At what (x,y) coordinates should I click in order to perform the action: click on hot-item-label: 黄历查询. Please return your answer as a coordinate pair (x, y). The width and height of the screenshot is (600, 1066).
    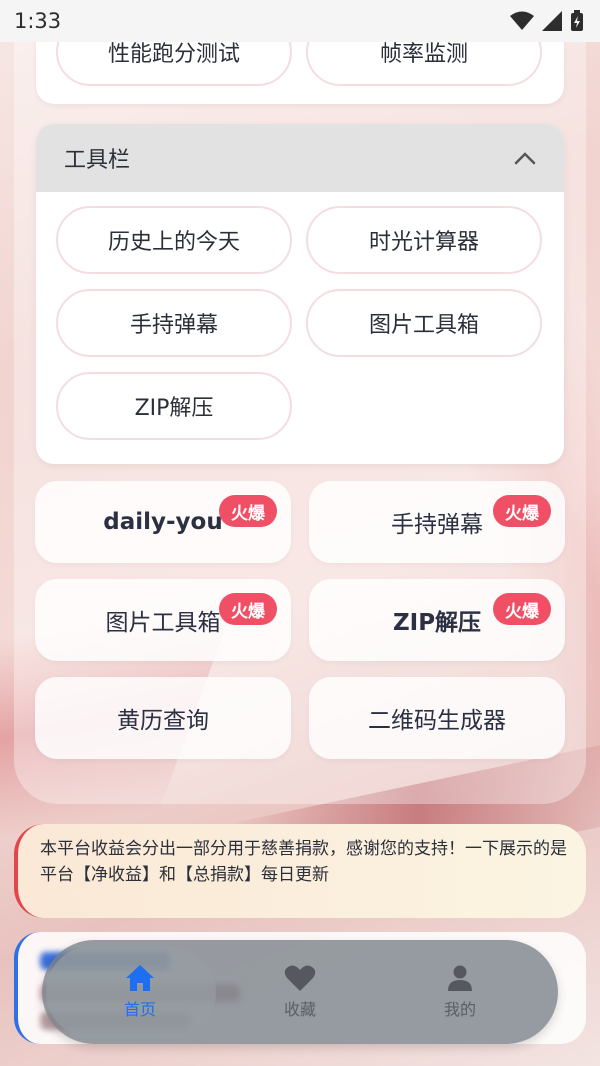
    Looking at the image, I should click on (163, 721).